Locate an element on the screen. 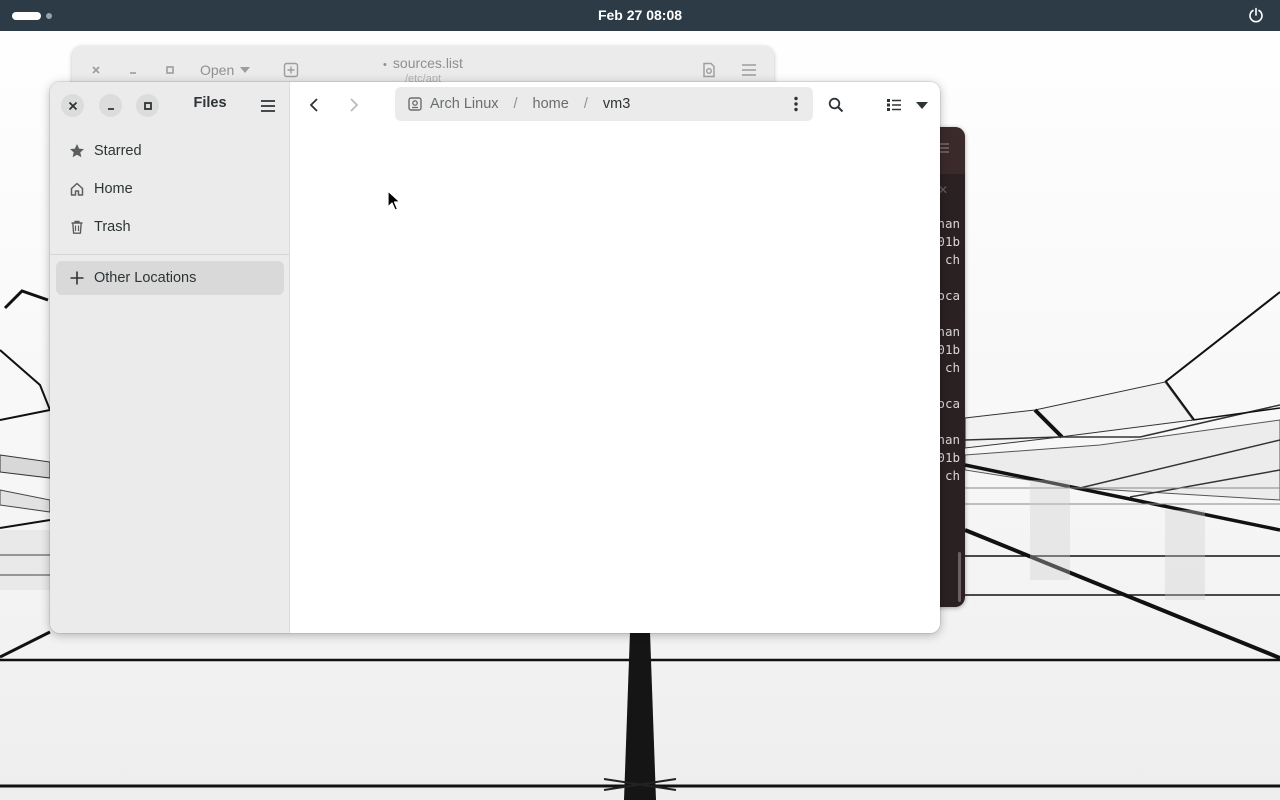 Image resolution: width=1280 pixels, height=800 pixels. chevron-right-icon is located at coordinates (354, 105).